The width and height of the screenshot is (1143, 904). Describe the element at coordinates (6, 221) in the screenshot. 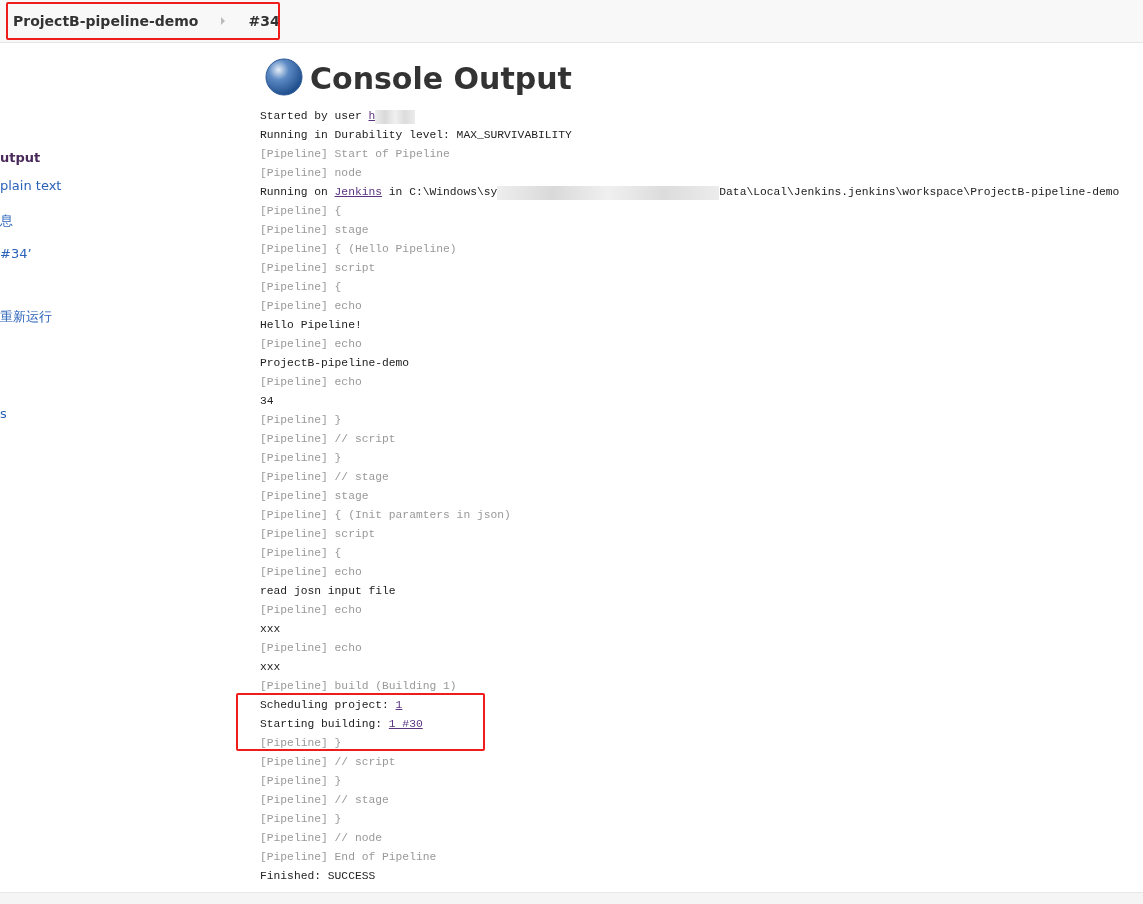

I see `sidebar-link: 息` at that location.